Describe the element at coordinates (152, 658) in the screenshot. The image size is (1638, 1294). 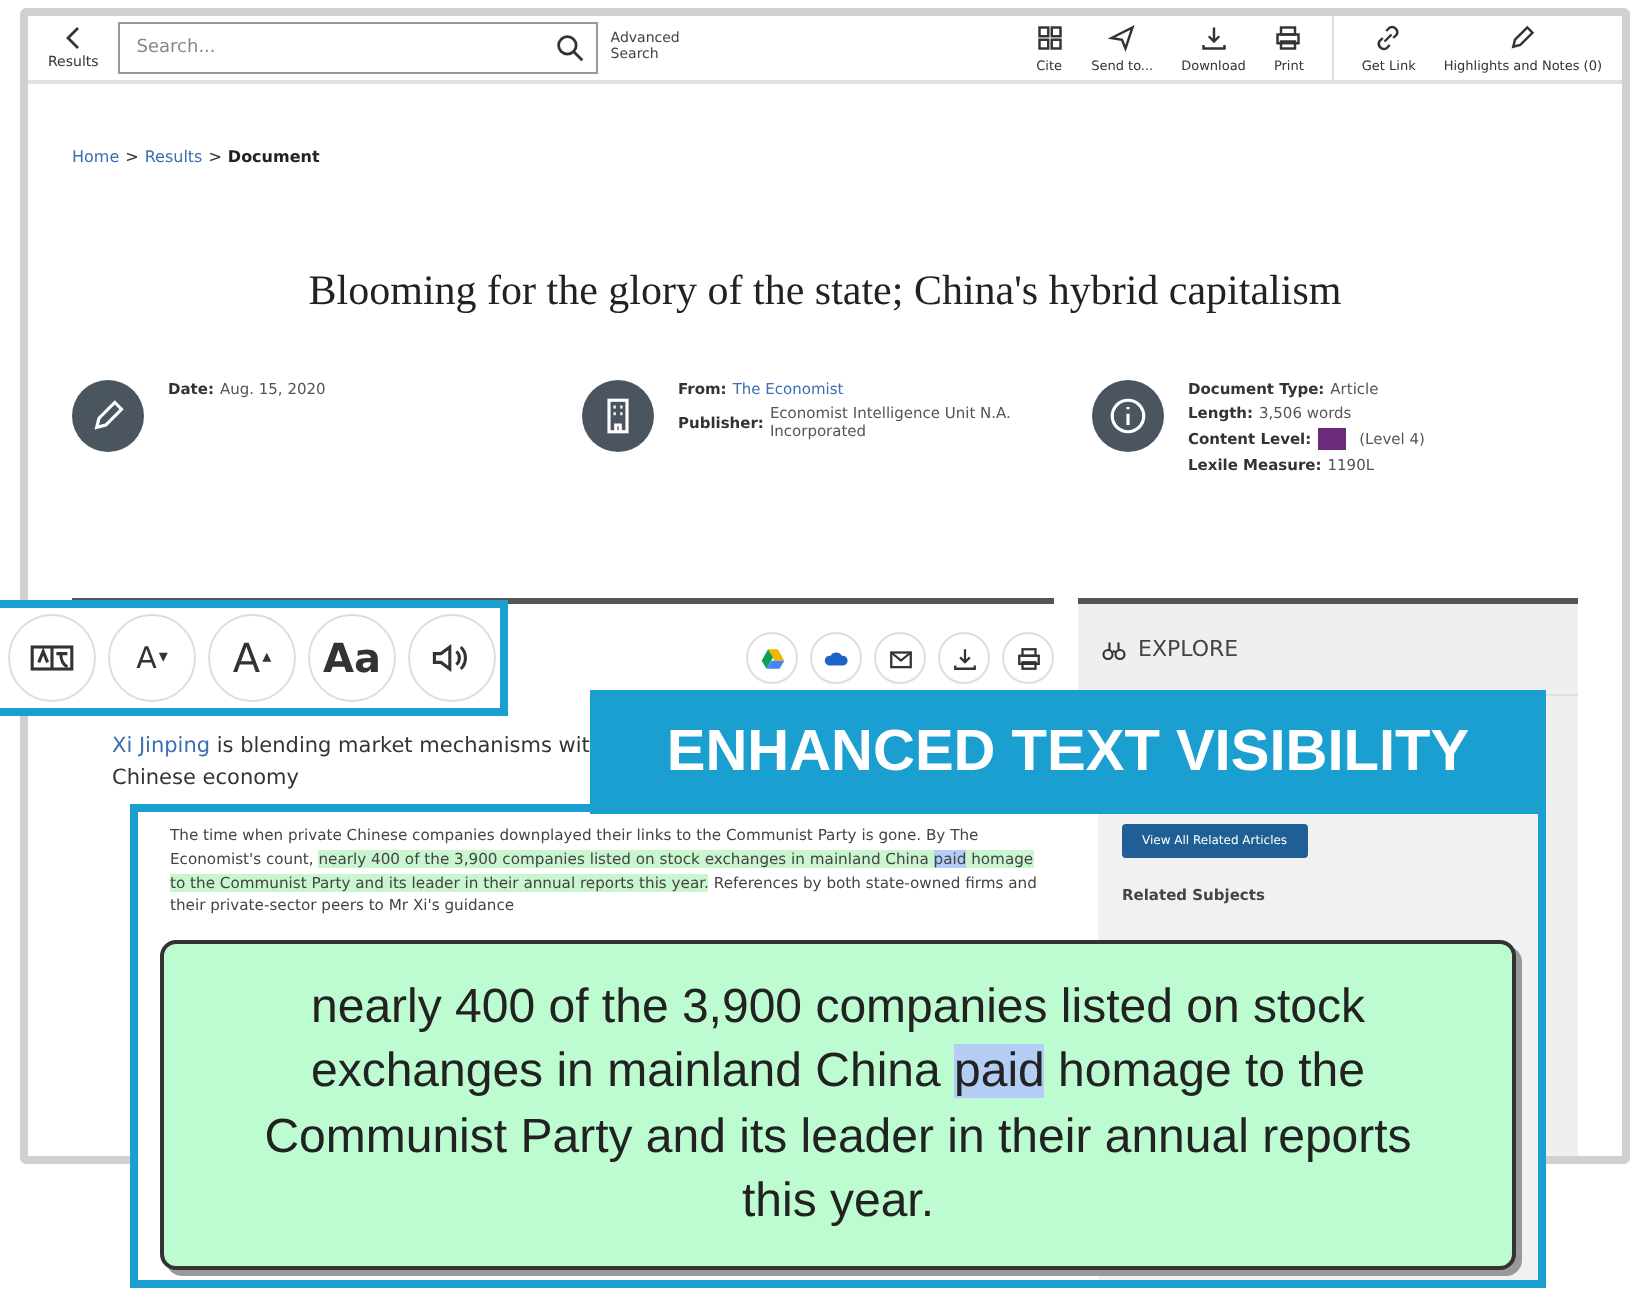
I see `text-tool-button: A▾` at that location.